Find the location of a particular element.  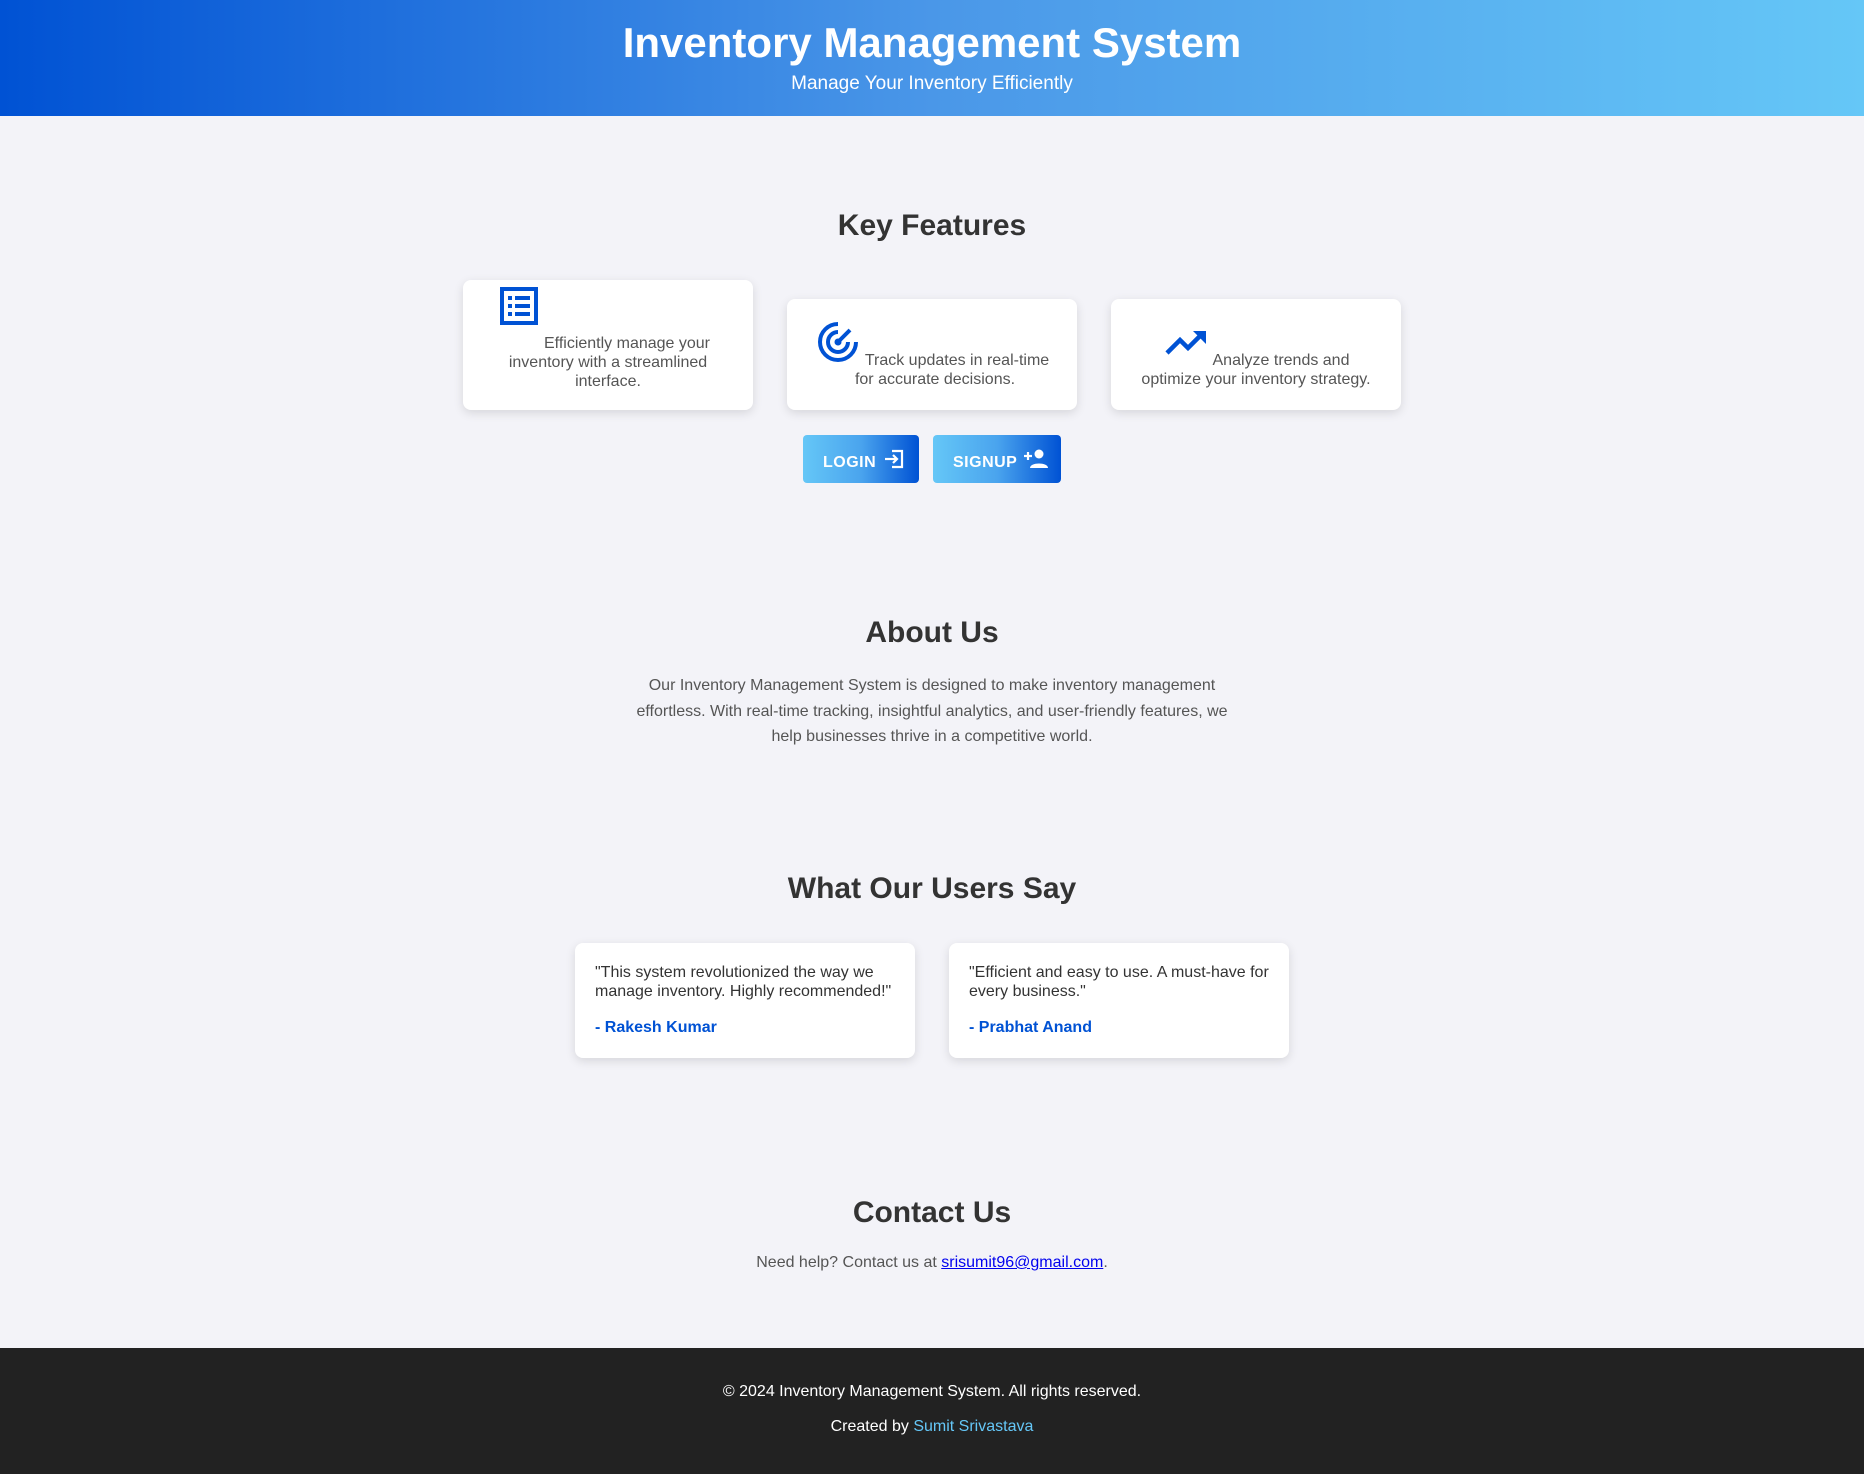

signup-button: SIGNUP is located at coordinates (997, 459).